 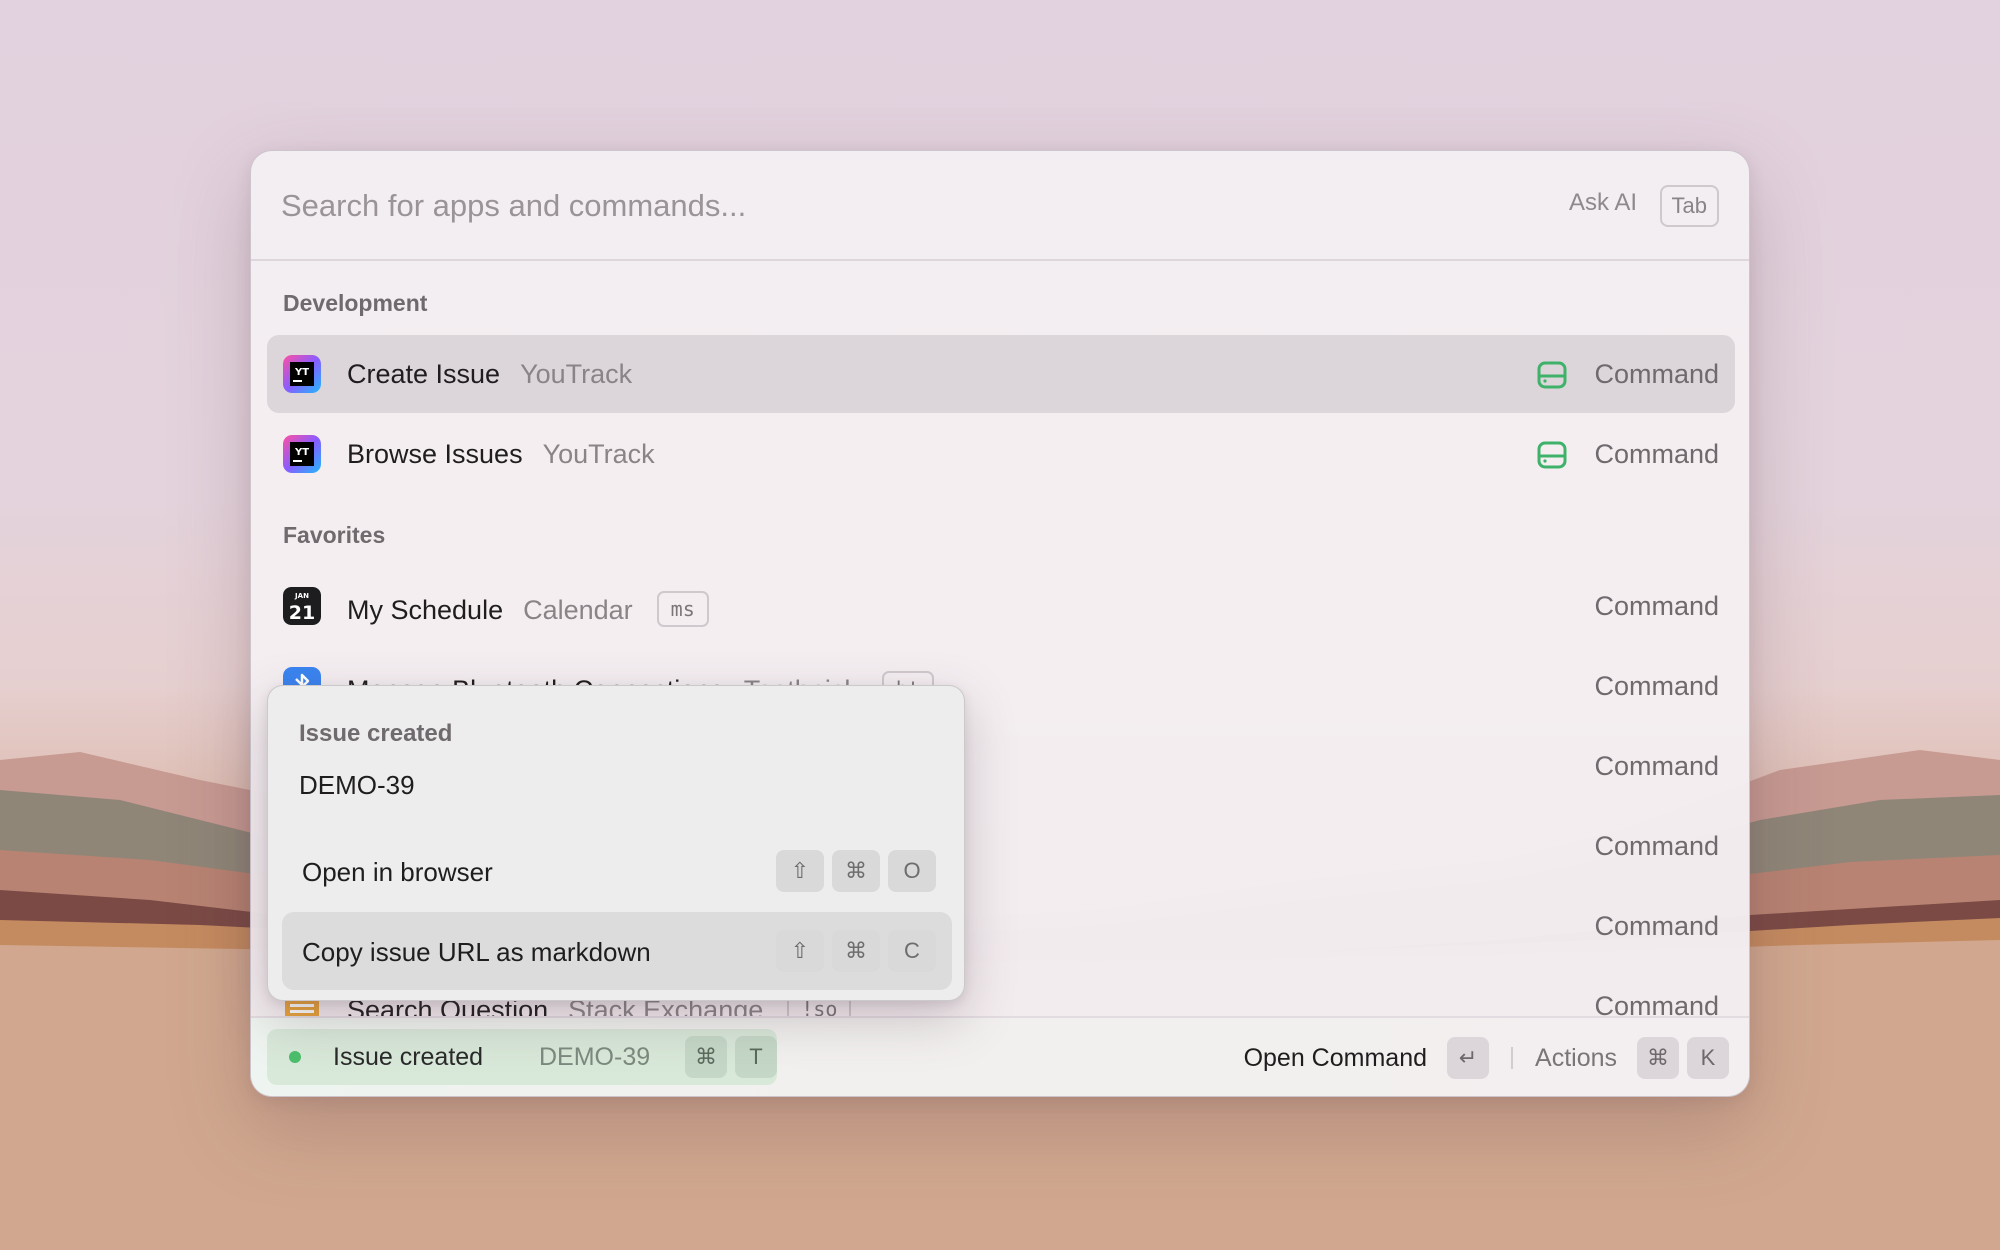 I want to click on action-shortcut: ⇧ ⌘ O, so click(x=856, y=871).